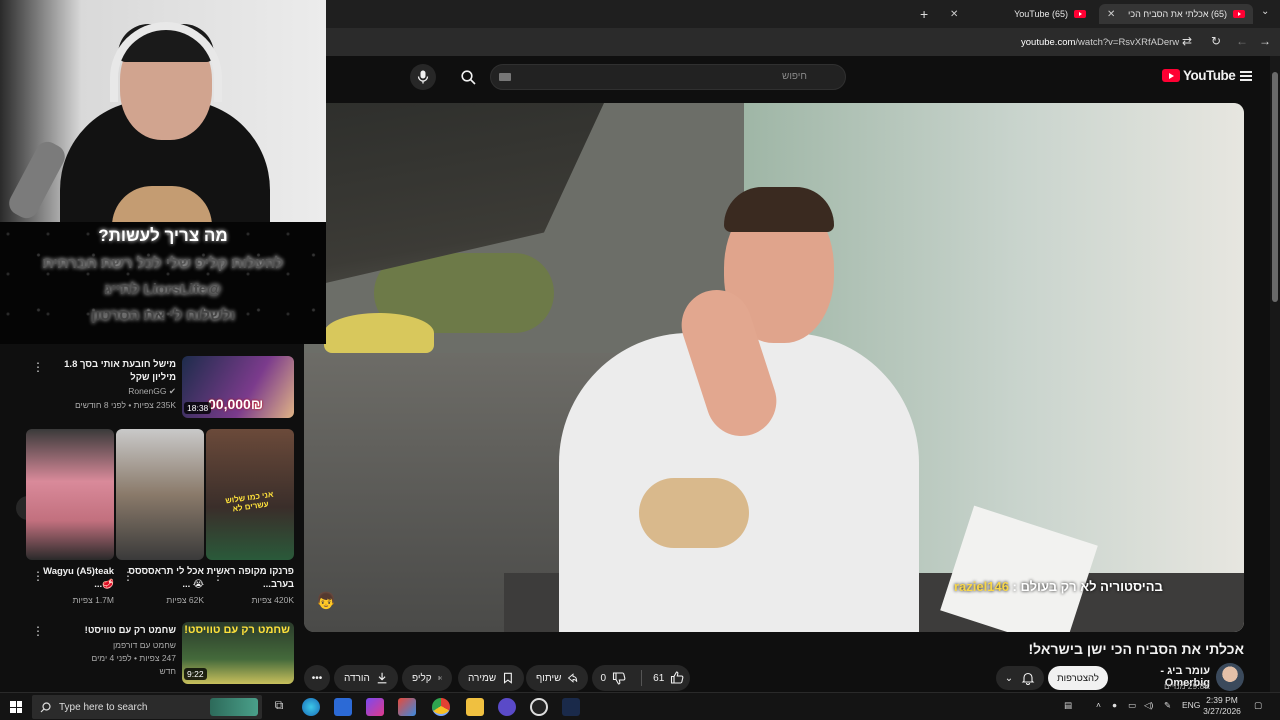  What do you see at coordinates (1216, 41) in the screenshot?
I see `reload-icon: ↻` at bounding box center [1216, 41].